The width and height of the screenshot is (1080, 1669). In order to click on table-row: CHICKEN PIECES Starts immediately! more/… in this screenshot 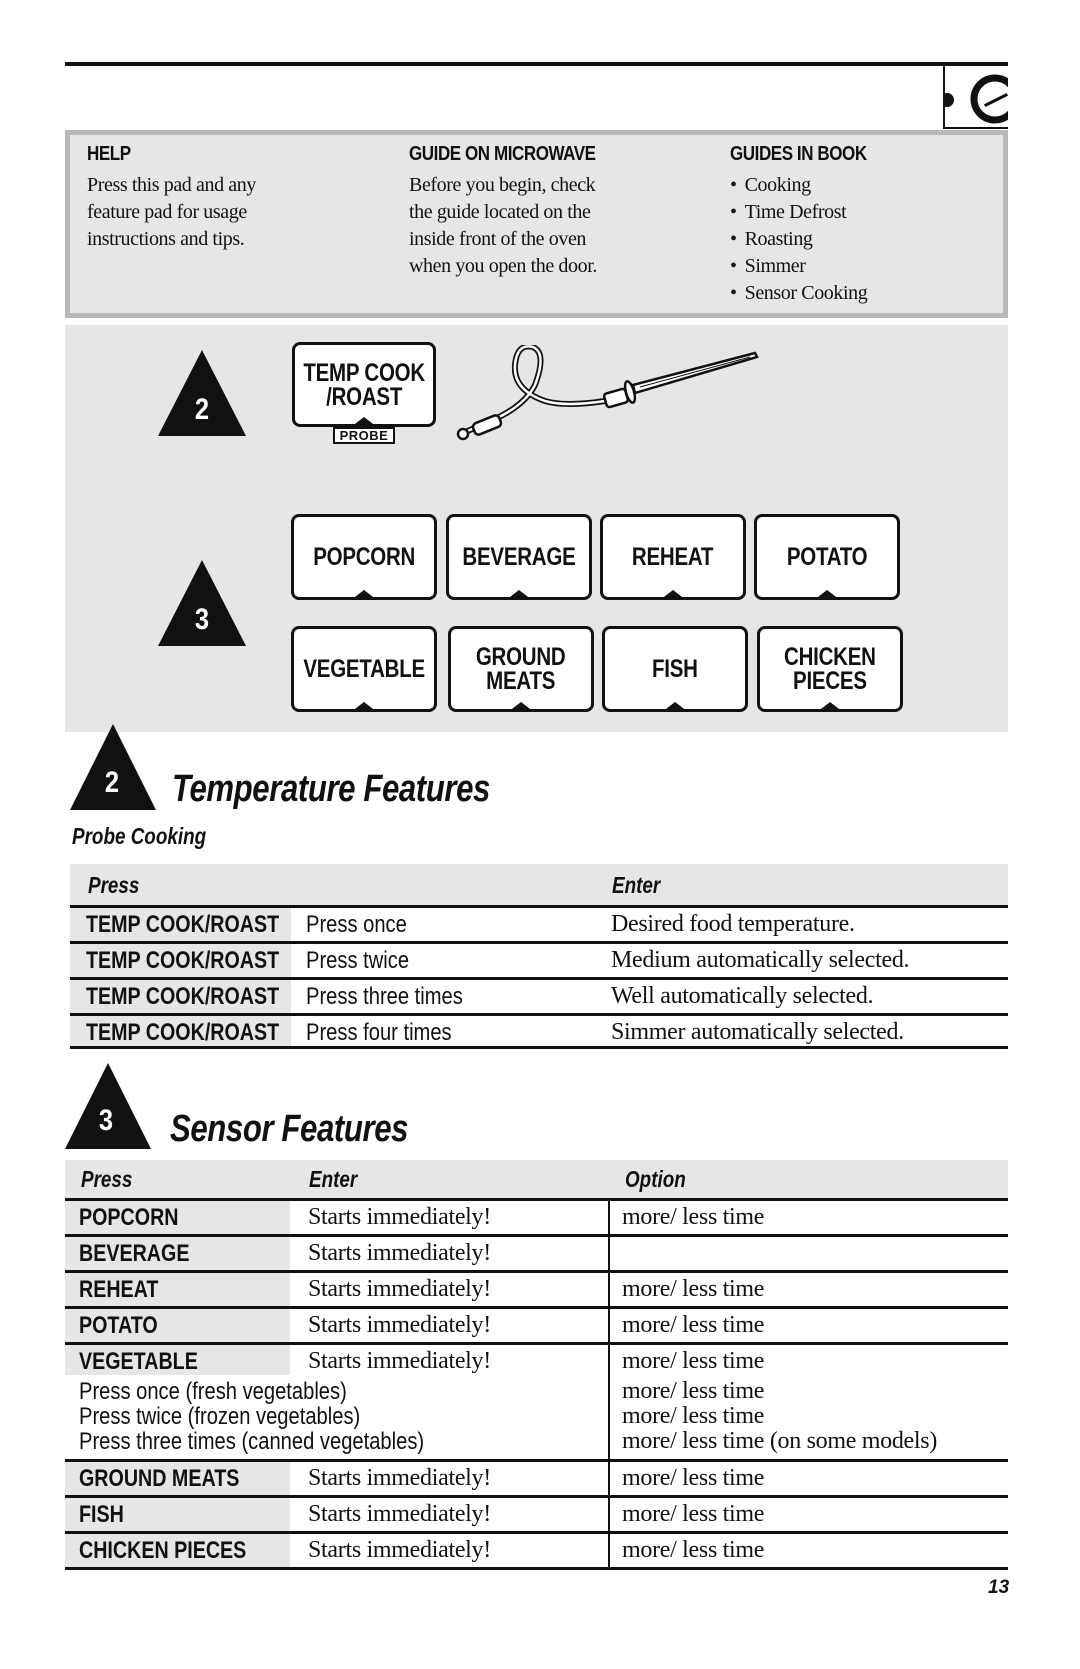, I will do `click(536, 1550)`.